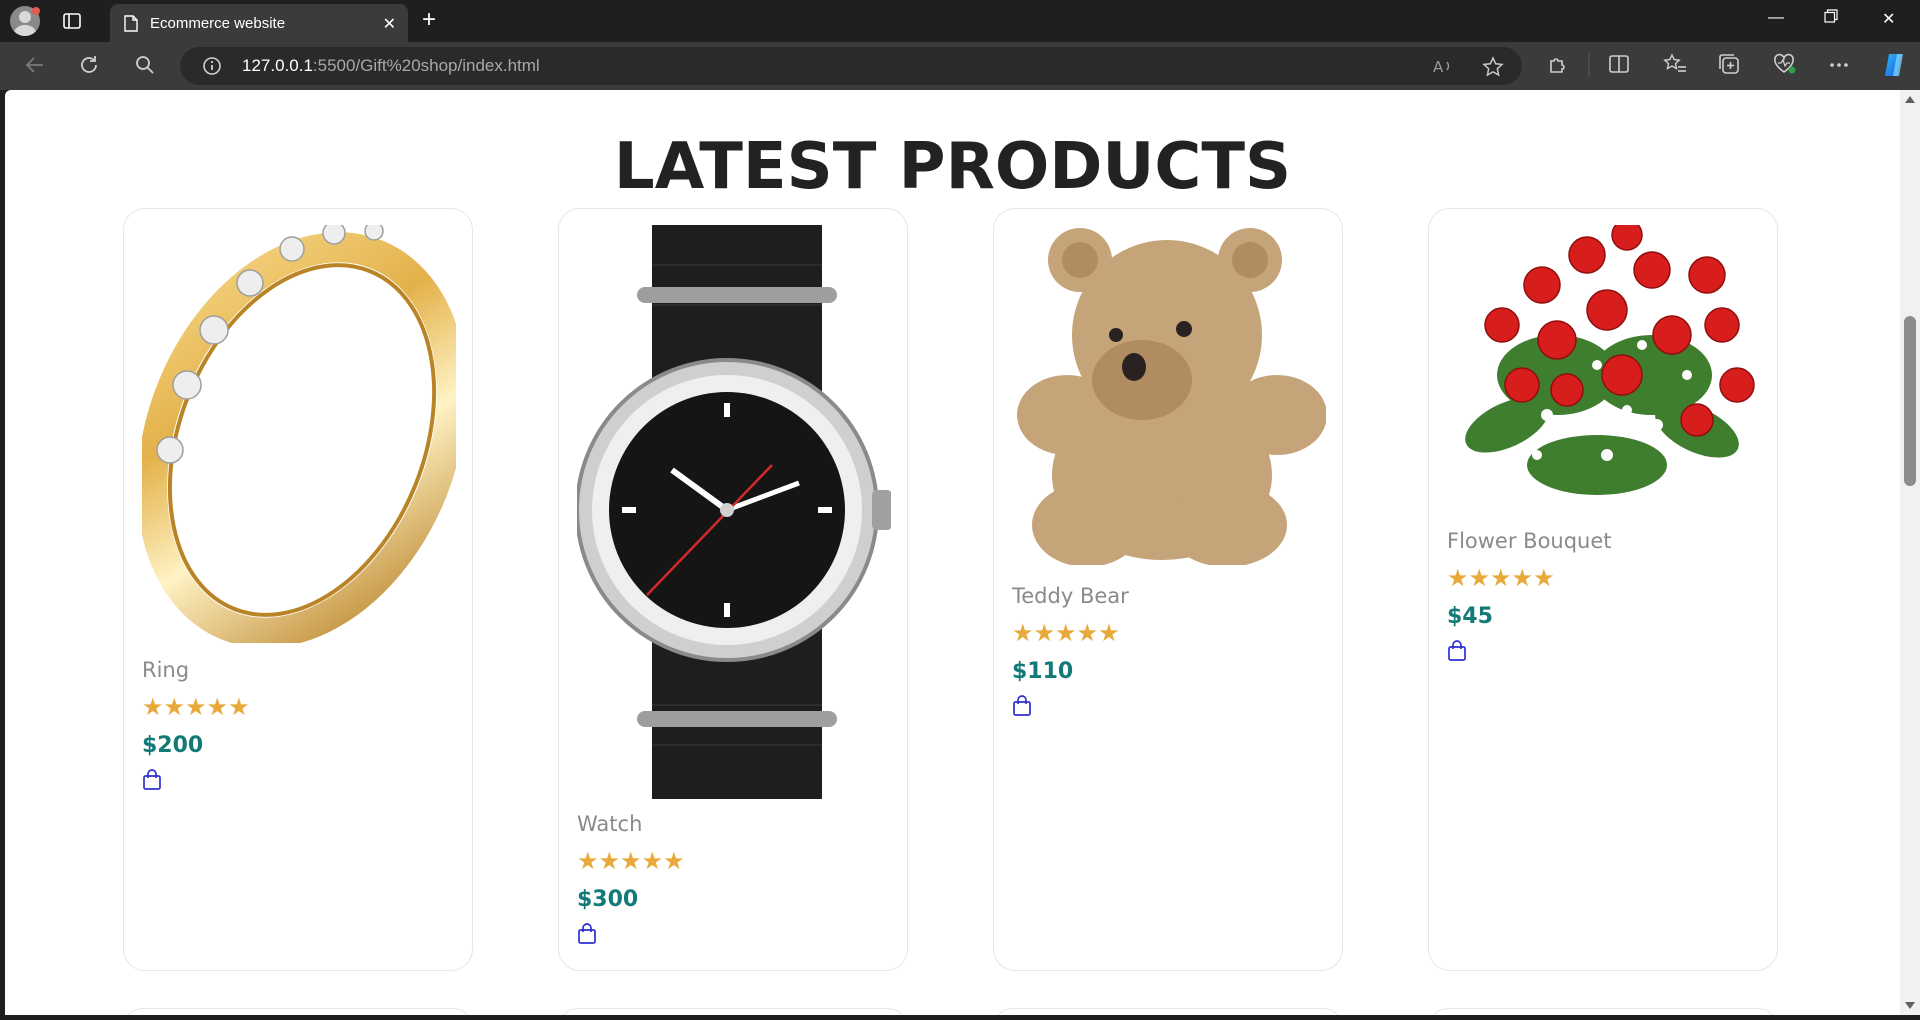 The image size is (1920, 1020). I want to click on tab-title: Ecommerce website, so click(218, 23).